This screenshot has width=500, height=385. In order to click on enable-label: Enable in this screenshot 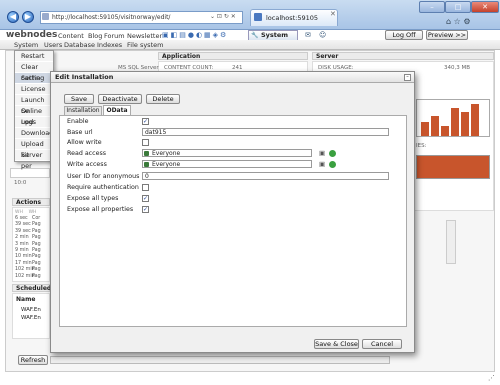, I will do `click(78, 121)`.